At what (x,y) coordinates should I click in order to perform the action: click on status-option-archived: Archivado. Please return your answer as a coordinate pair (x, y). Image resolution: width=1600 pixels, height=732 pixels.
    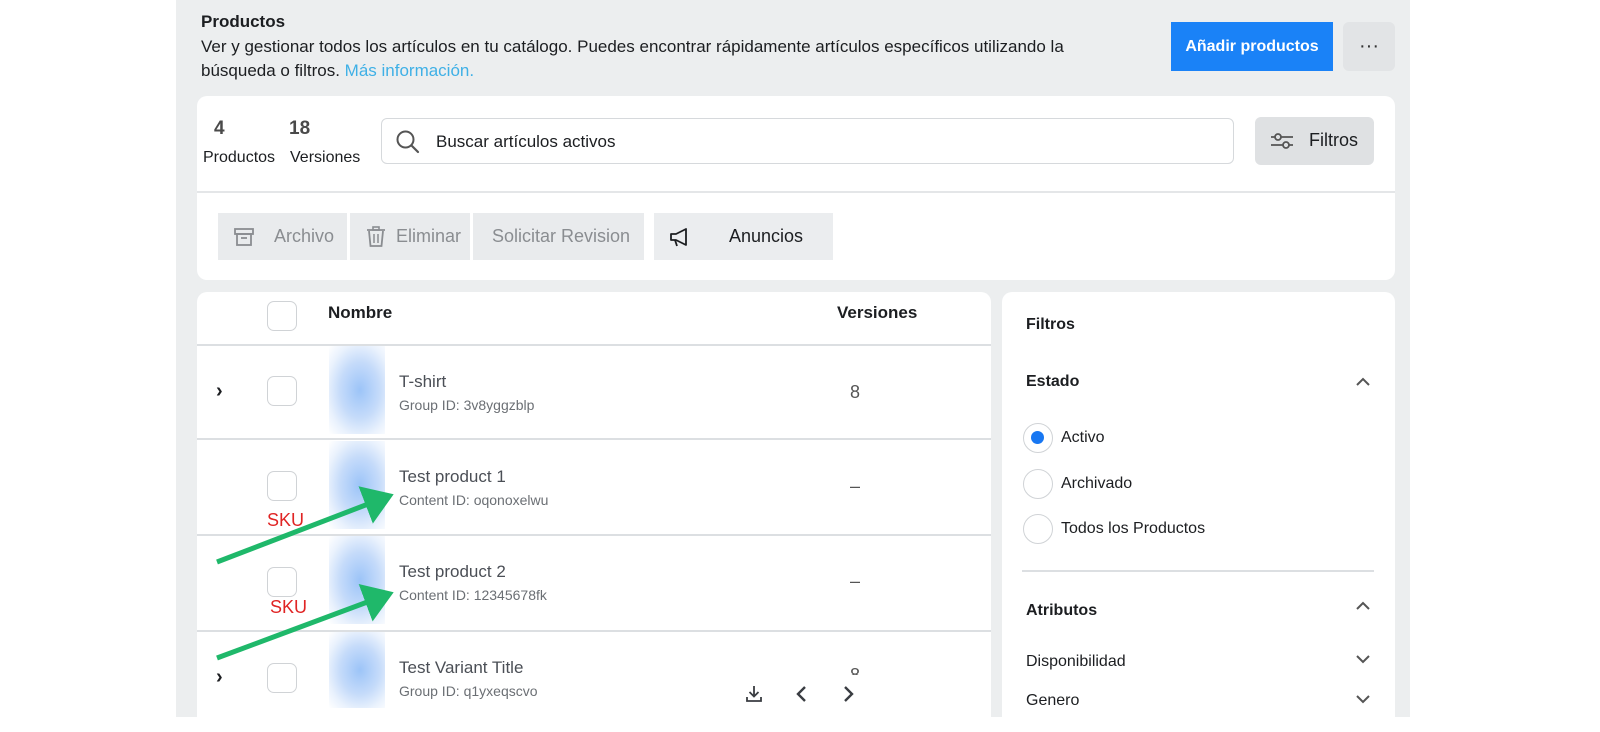
    Looking at the image, I should click on (1096, 484).